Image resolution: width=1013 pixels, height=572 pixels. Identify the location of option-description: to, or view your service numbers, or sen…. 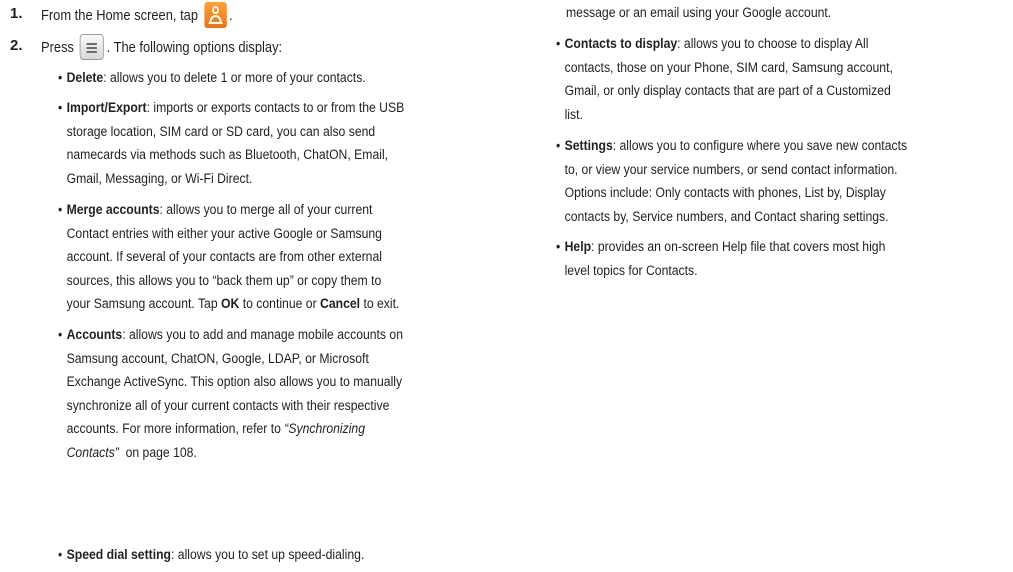
(731, 169).